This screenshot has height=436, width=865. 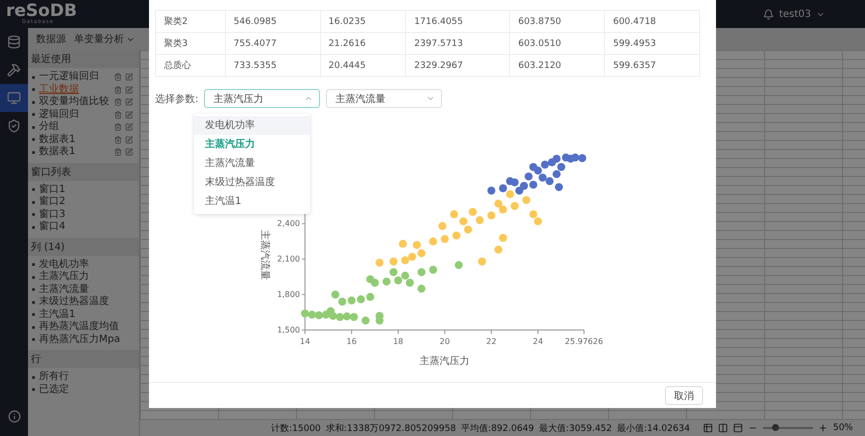 What do you see at coordinates (737, 428) in the screenshot?
I see `panel-icon` at bounding box center [737, 428].